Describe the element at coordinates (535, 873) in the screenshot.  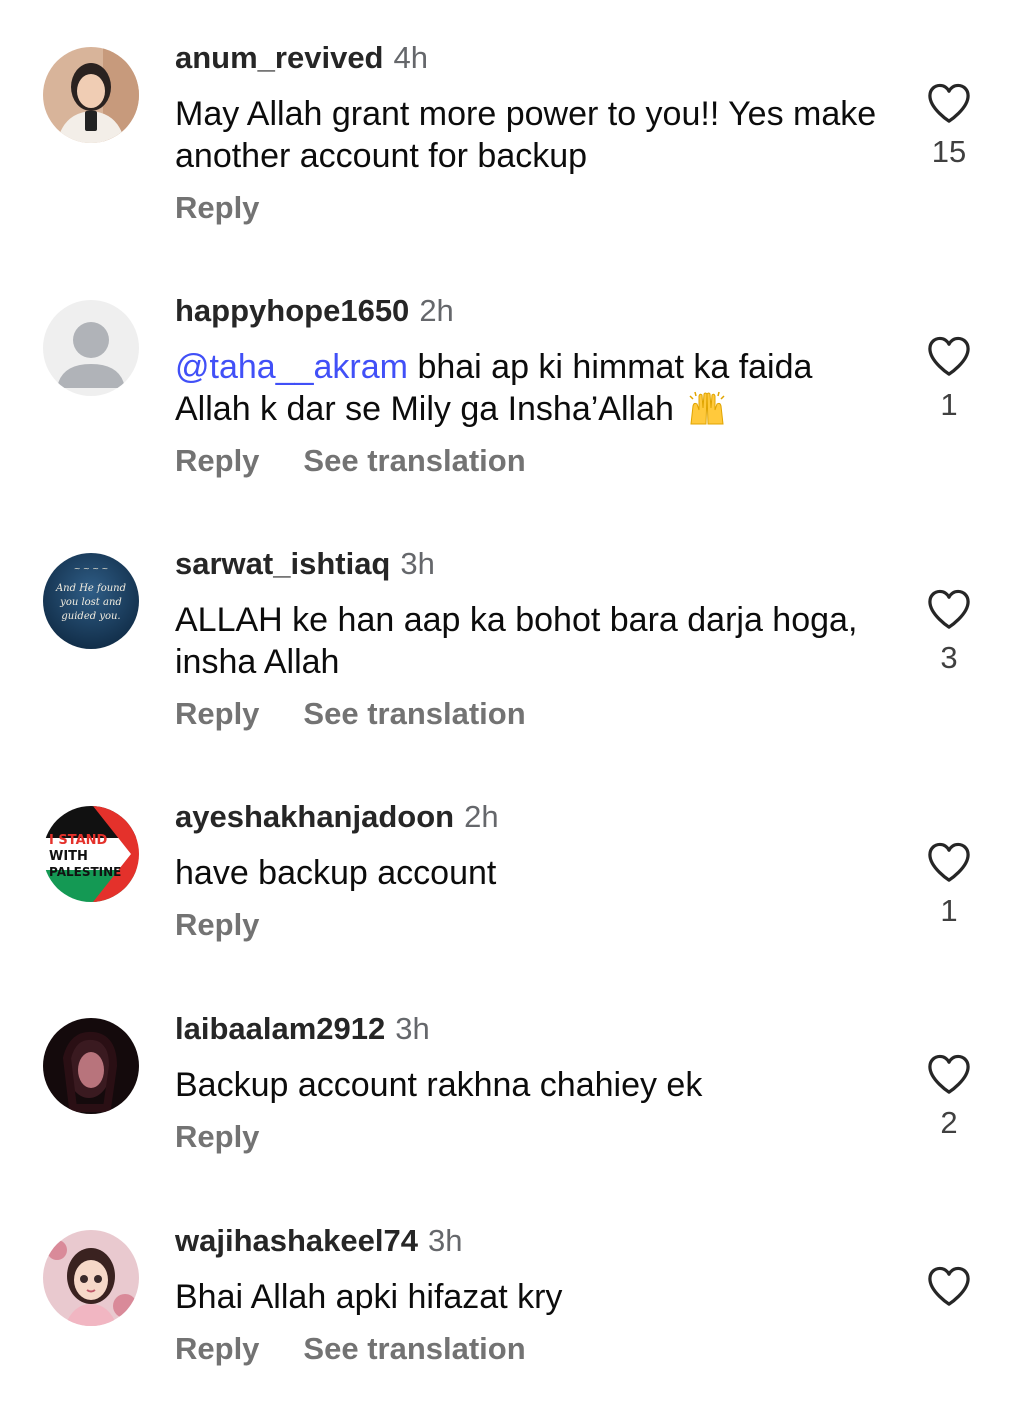
I see `comment-text: have backup account` at that location.